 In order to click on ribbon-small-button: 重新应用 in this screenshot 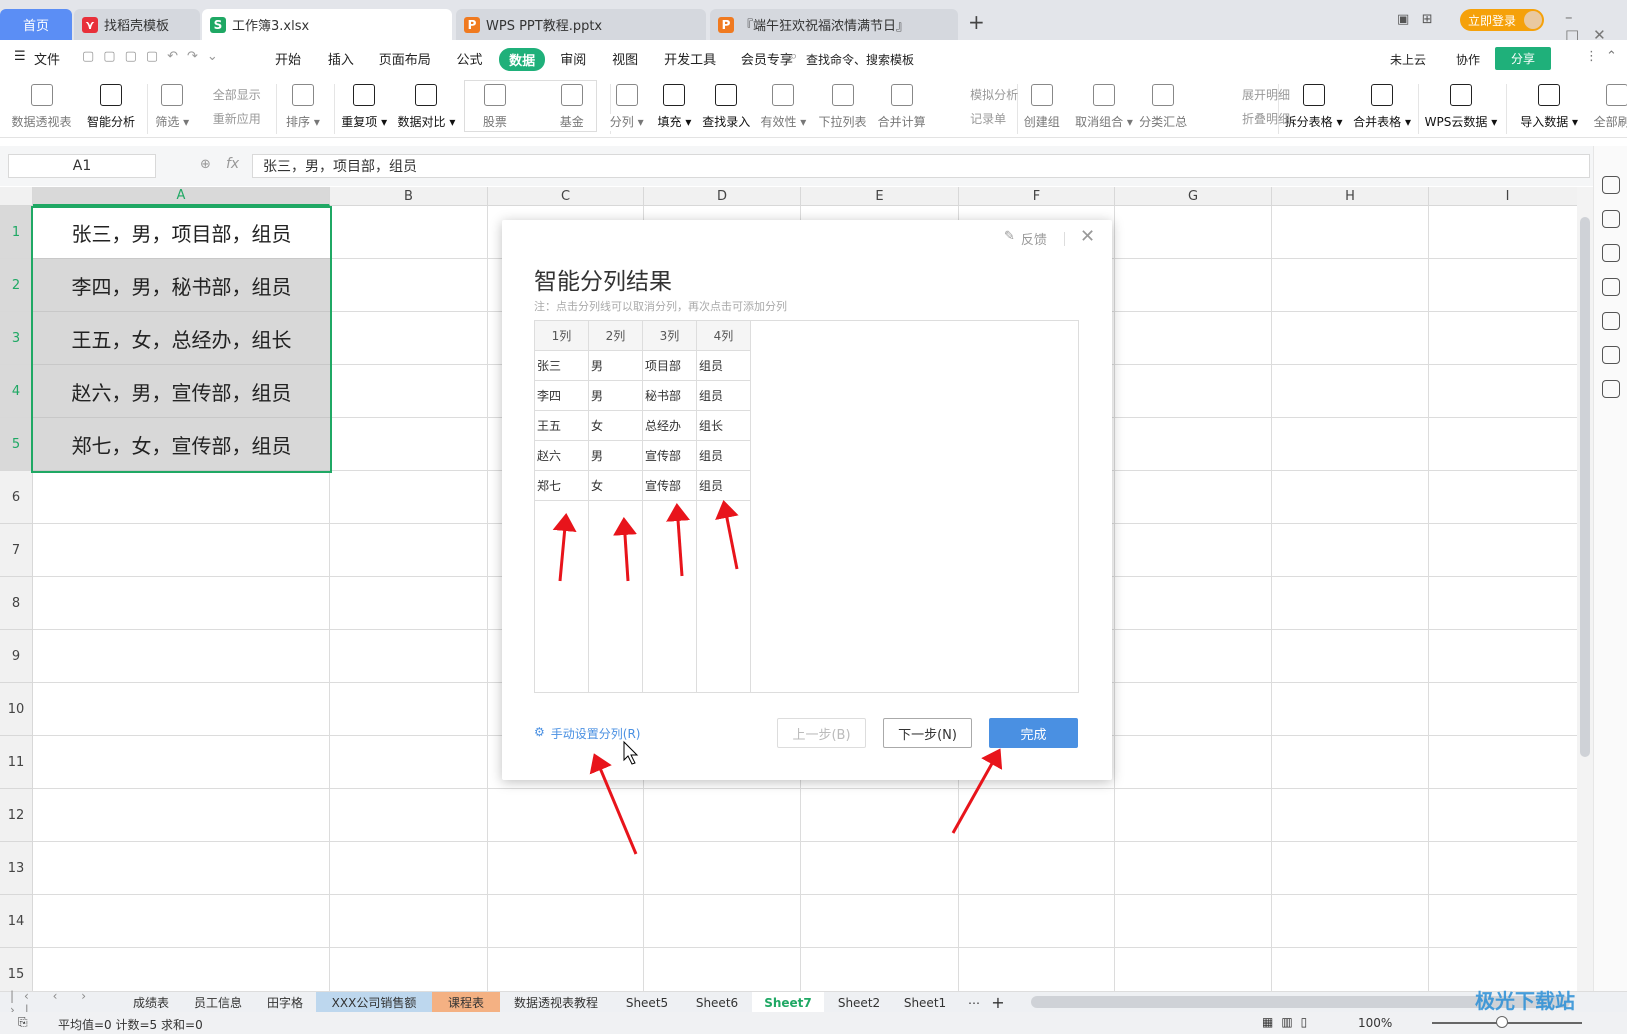, I will do `click(237, 118)`.